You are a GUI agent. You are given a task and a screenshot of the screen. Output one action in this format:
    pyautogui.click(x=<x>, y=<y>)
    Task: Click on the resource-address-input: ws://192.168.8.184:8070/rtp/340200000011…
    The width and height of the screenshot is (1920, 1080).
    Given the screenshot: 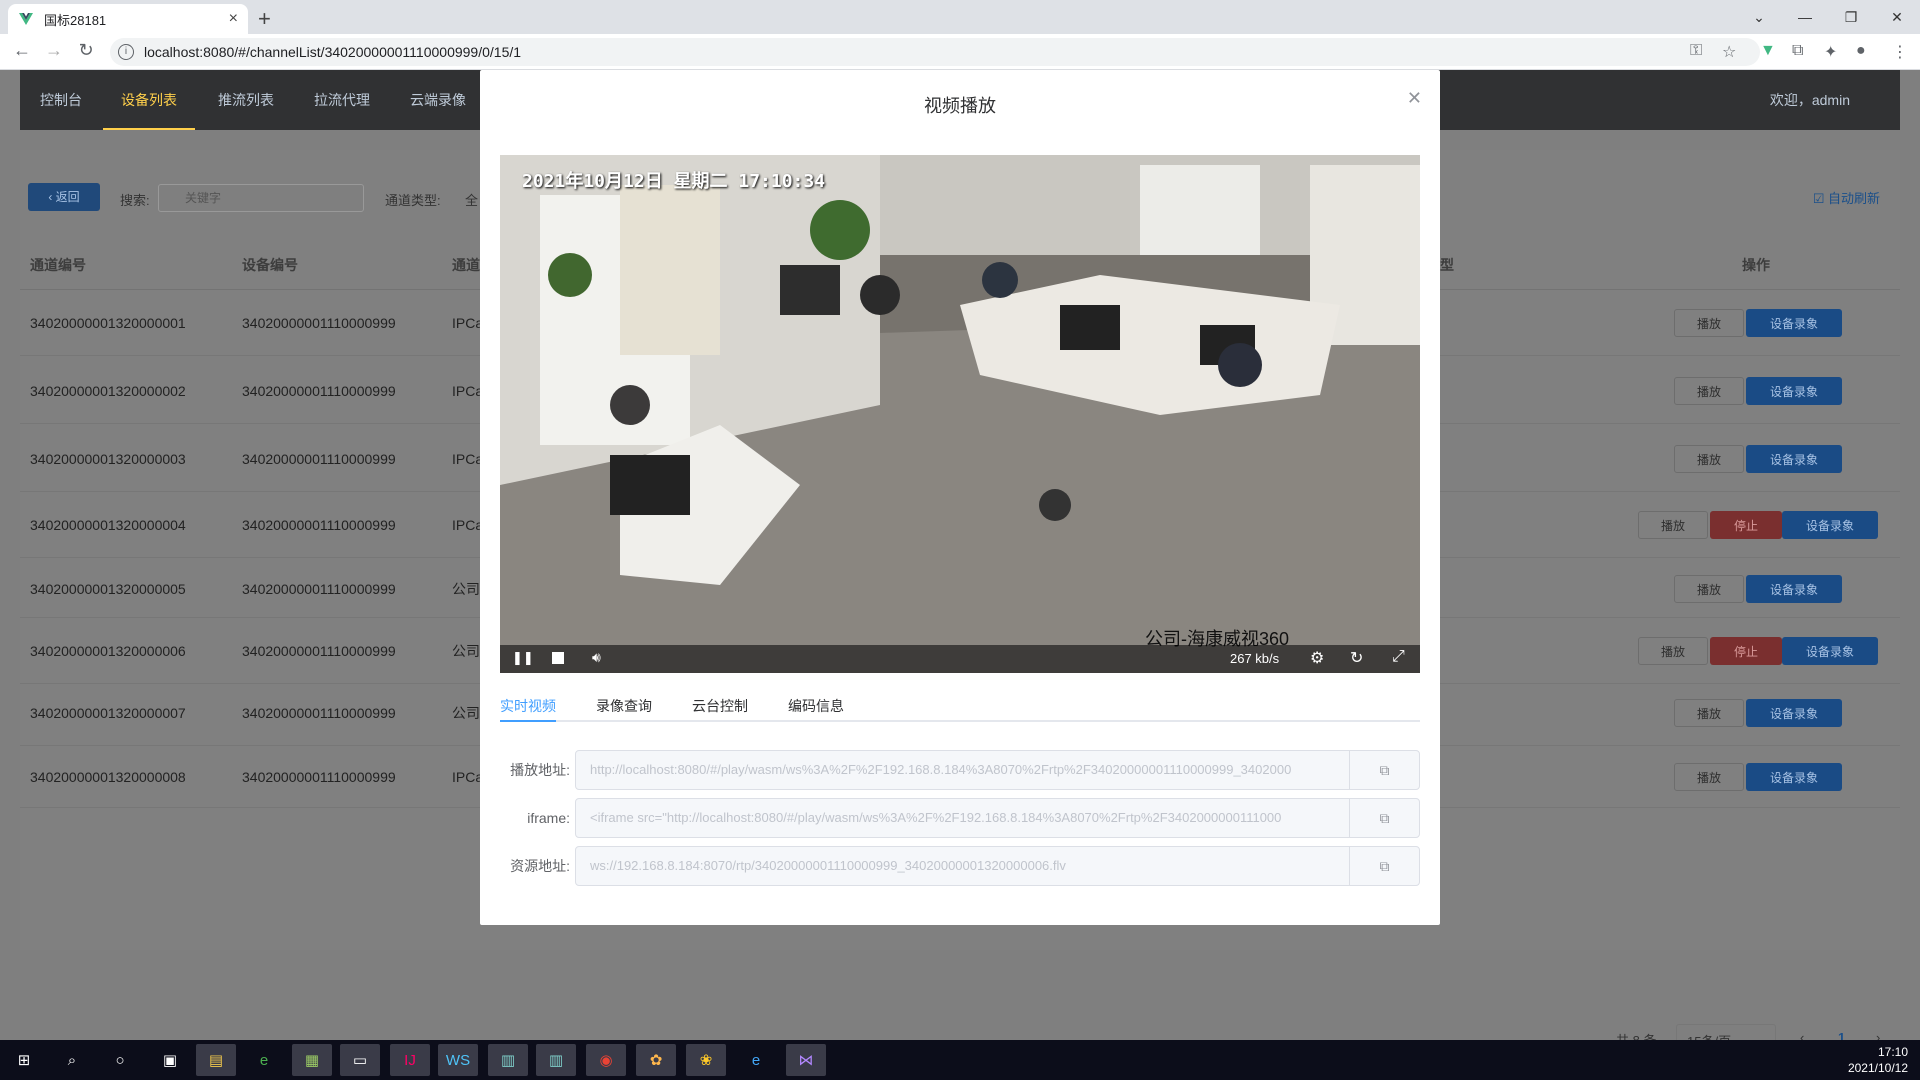 What is the action you would take?
    pyautogui.click(x=962, y=866)
    